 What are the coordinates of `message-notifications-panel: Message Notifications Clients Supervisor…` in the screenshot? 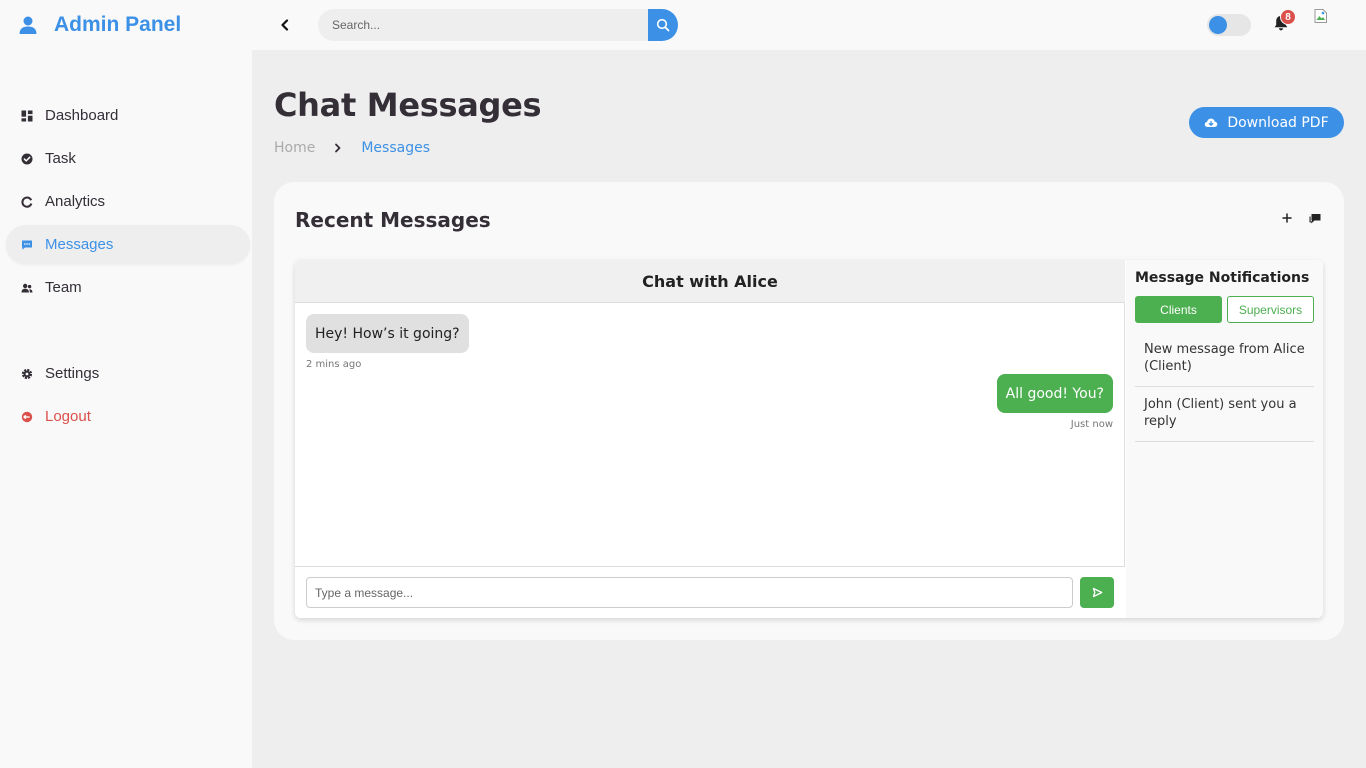 It's located at (1224, 439).